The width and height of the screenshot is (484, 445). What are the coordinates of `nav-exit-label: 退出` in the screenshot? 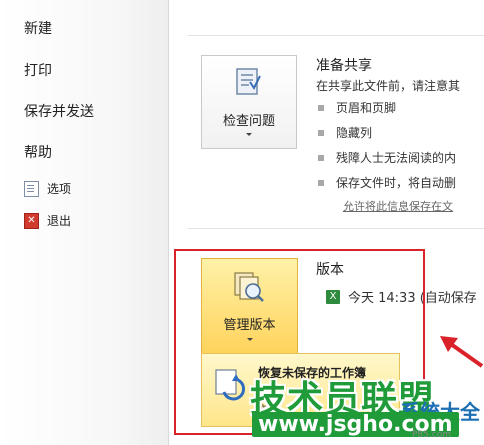 It's located at (59, 221).